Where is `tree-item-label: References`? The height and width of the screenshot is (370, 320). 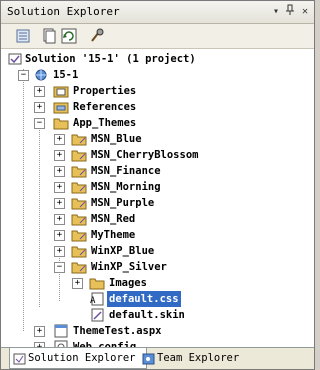 tree-item-label: References is located at coordinates (105, 107).